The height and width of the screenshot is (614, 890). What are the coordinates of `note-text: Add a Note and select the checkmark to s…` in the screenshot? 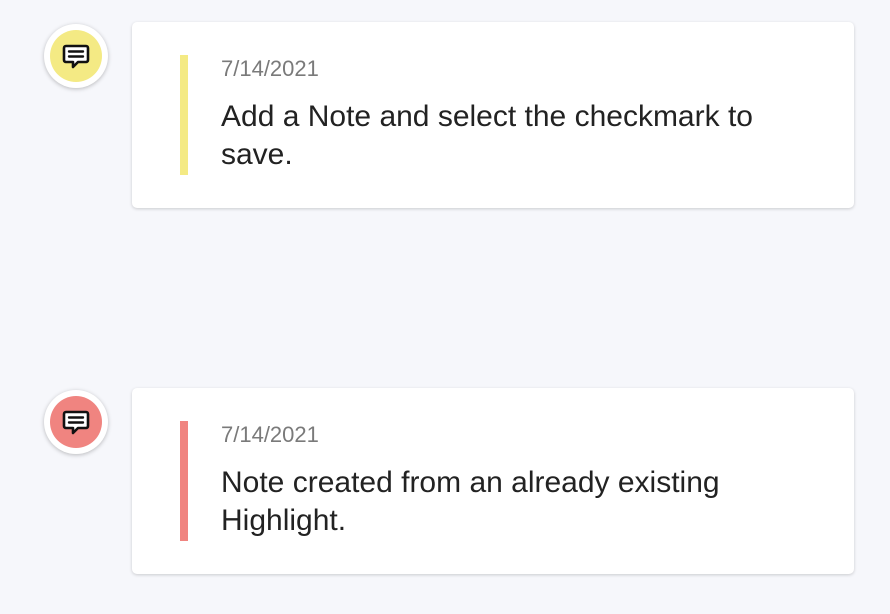 It's located at (487, 135).